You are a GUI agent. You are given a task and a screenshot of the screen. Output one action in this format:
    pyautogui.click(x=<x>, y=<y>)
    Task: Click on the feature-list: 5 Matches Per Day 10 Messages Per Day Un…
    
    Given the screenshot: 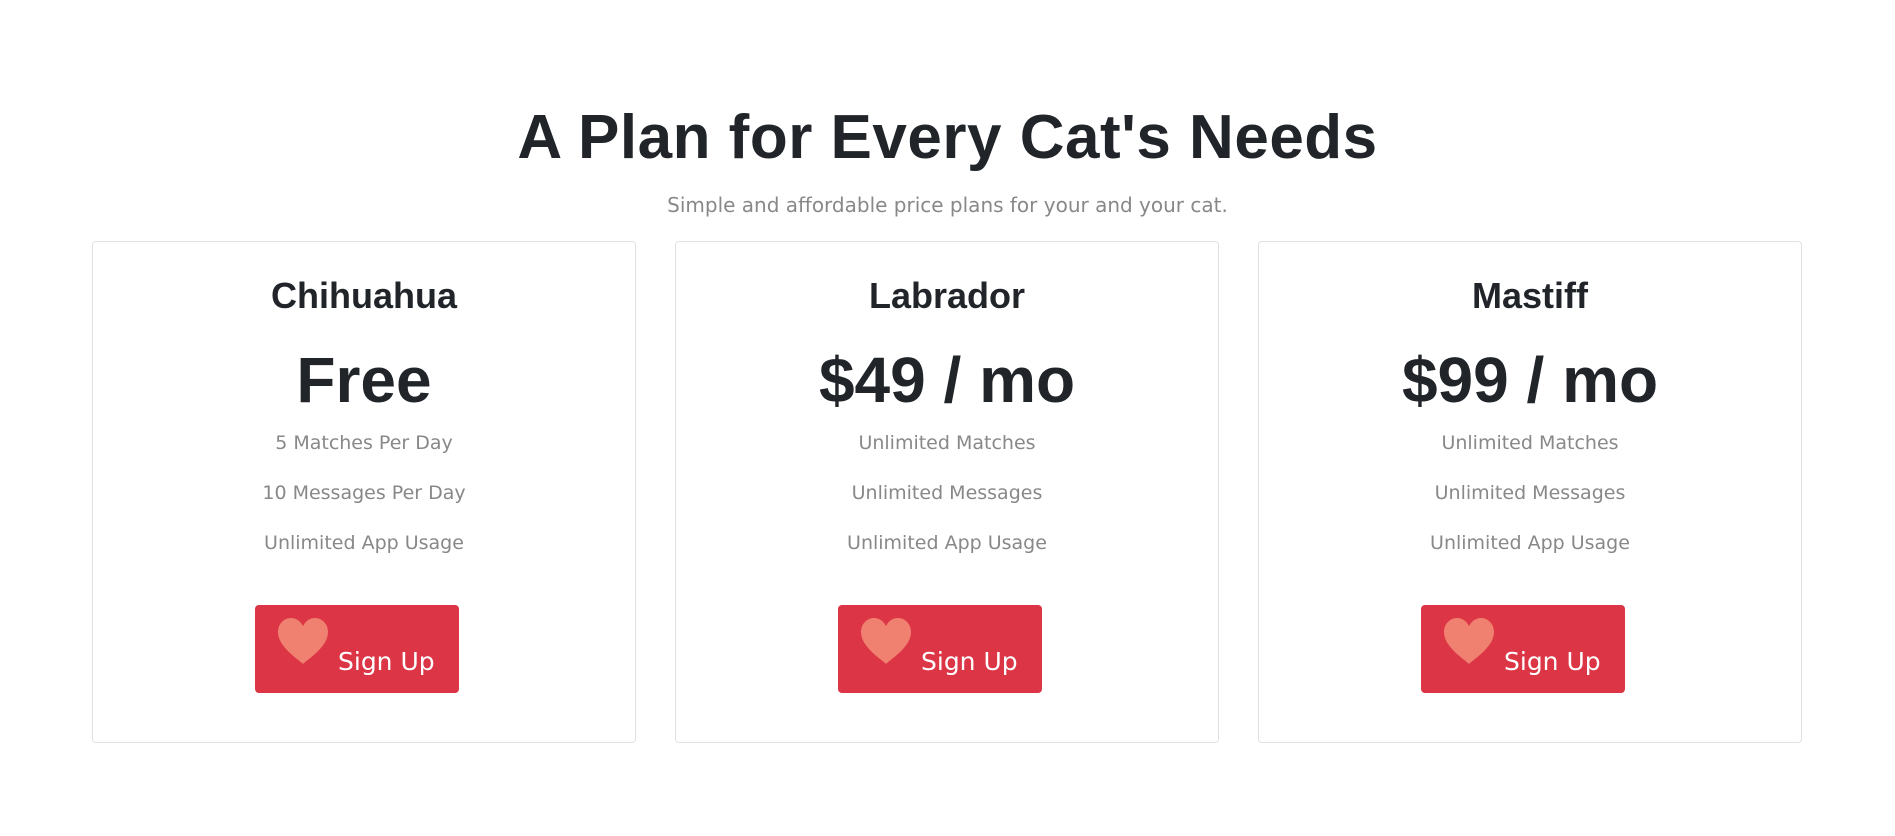 What is the action you would take?
    pyautogui.click(x=364, y=505)
    